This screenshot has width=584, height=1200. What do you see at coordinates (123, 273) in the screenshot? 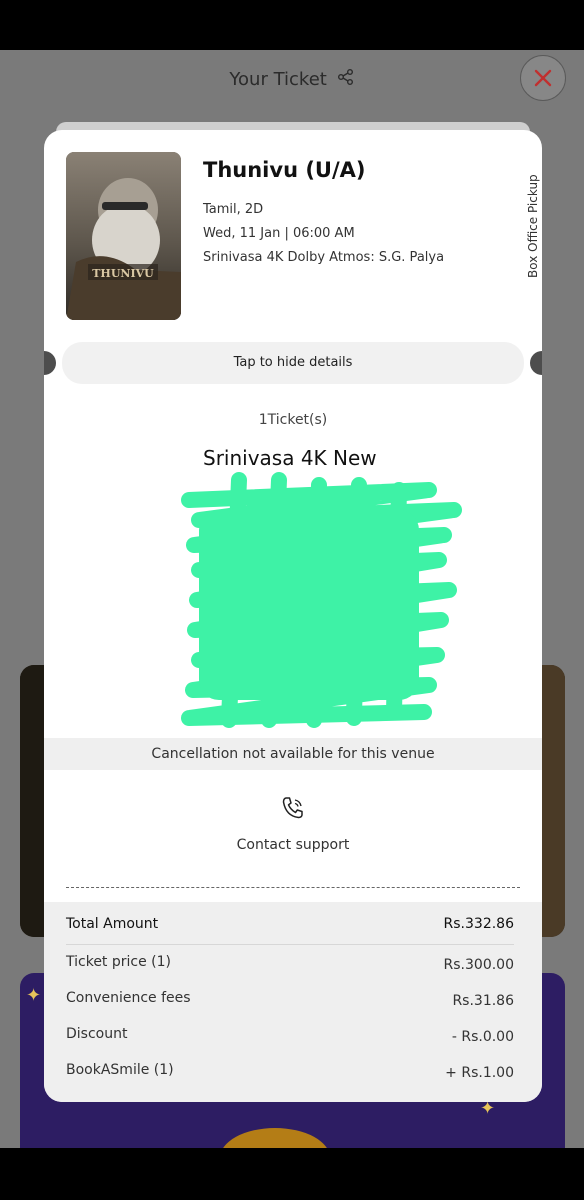
I see `poster-title: THUNIVU` at bounding box center [123, 273].